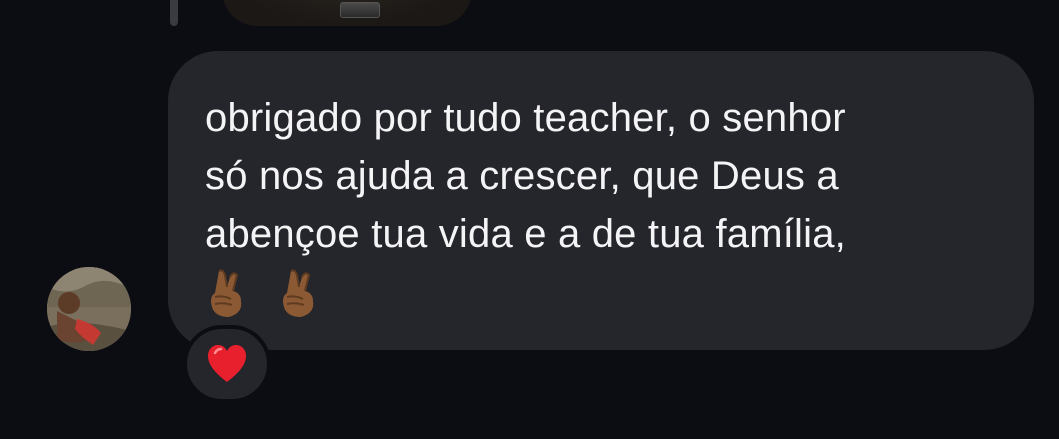 Image resolution: width=1059 pixels, height=439 pixels. I want to click on sender-avatar, so click(89, 309).